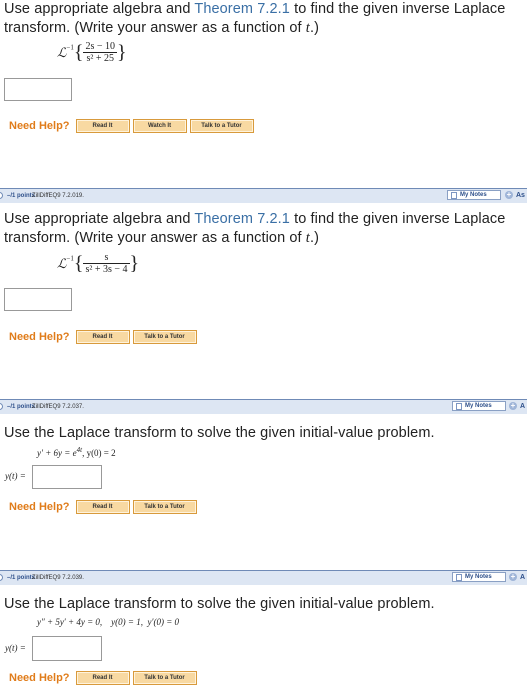 This screenshot has height=700, width=527. I want to click on q4-answer-label: y(t) =, so click(15, 648).